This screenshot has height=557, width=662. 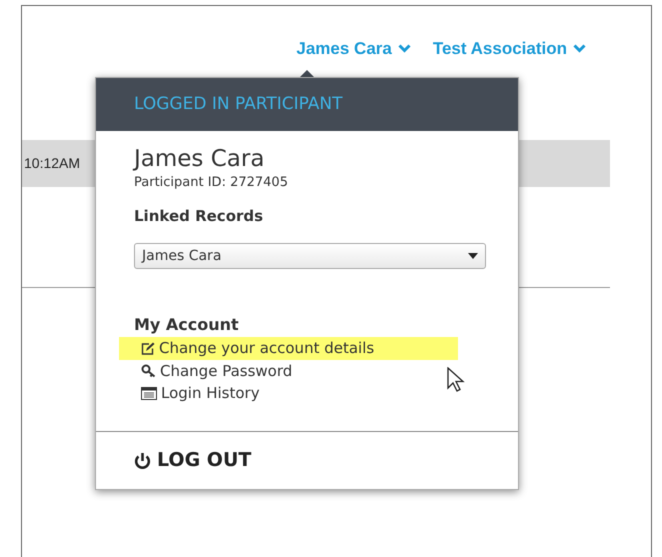 I want to click on participant-id: Participant ID: 2727405, so click(x=211, y=183).